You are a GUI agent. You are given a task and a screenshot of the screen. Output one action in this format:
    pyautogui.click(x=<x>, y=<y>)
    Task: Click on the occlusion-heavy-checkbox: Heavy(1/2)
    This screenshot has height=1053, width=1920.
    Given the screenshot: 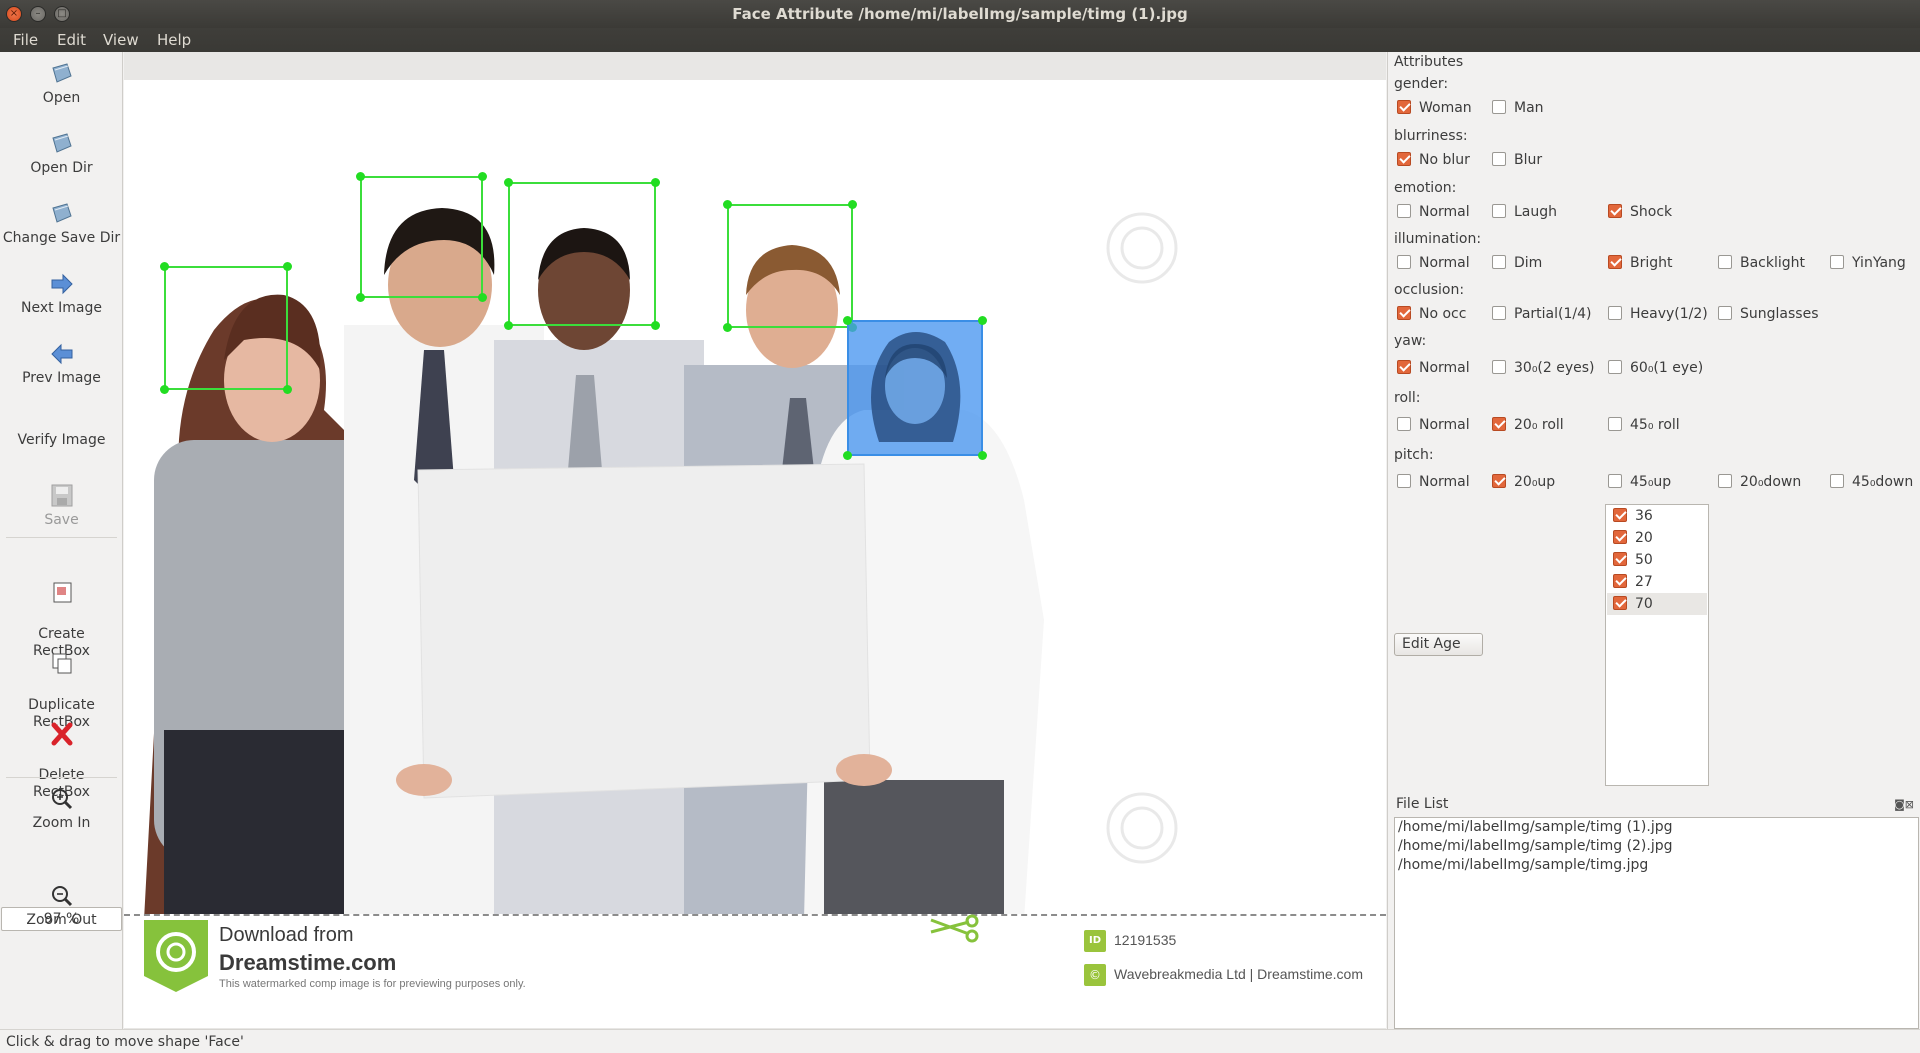 What is the action you would take?
    pyautogui.click(x=1658, y=316)
    